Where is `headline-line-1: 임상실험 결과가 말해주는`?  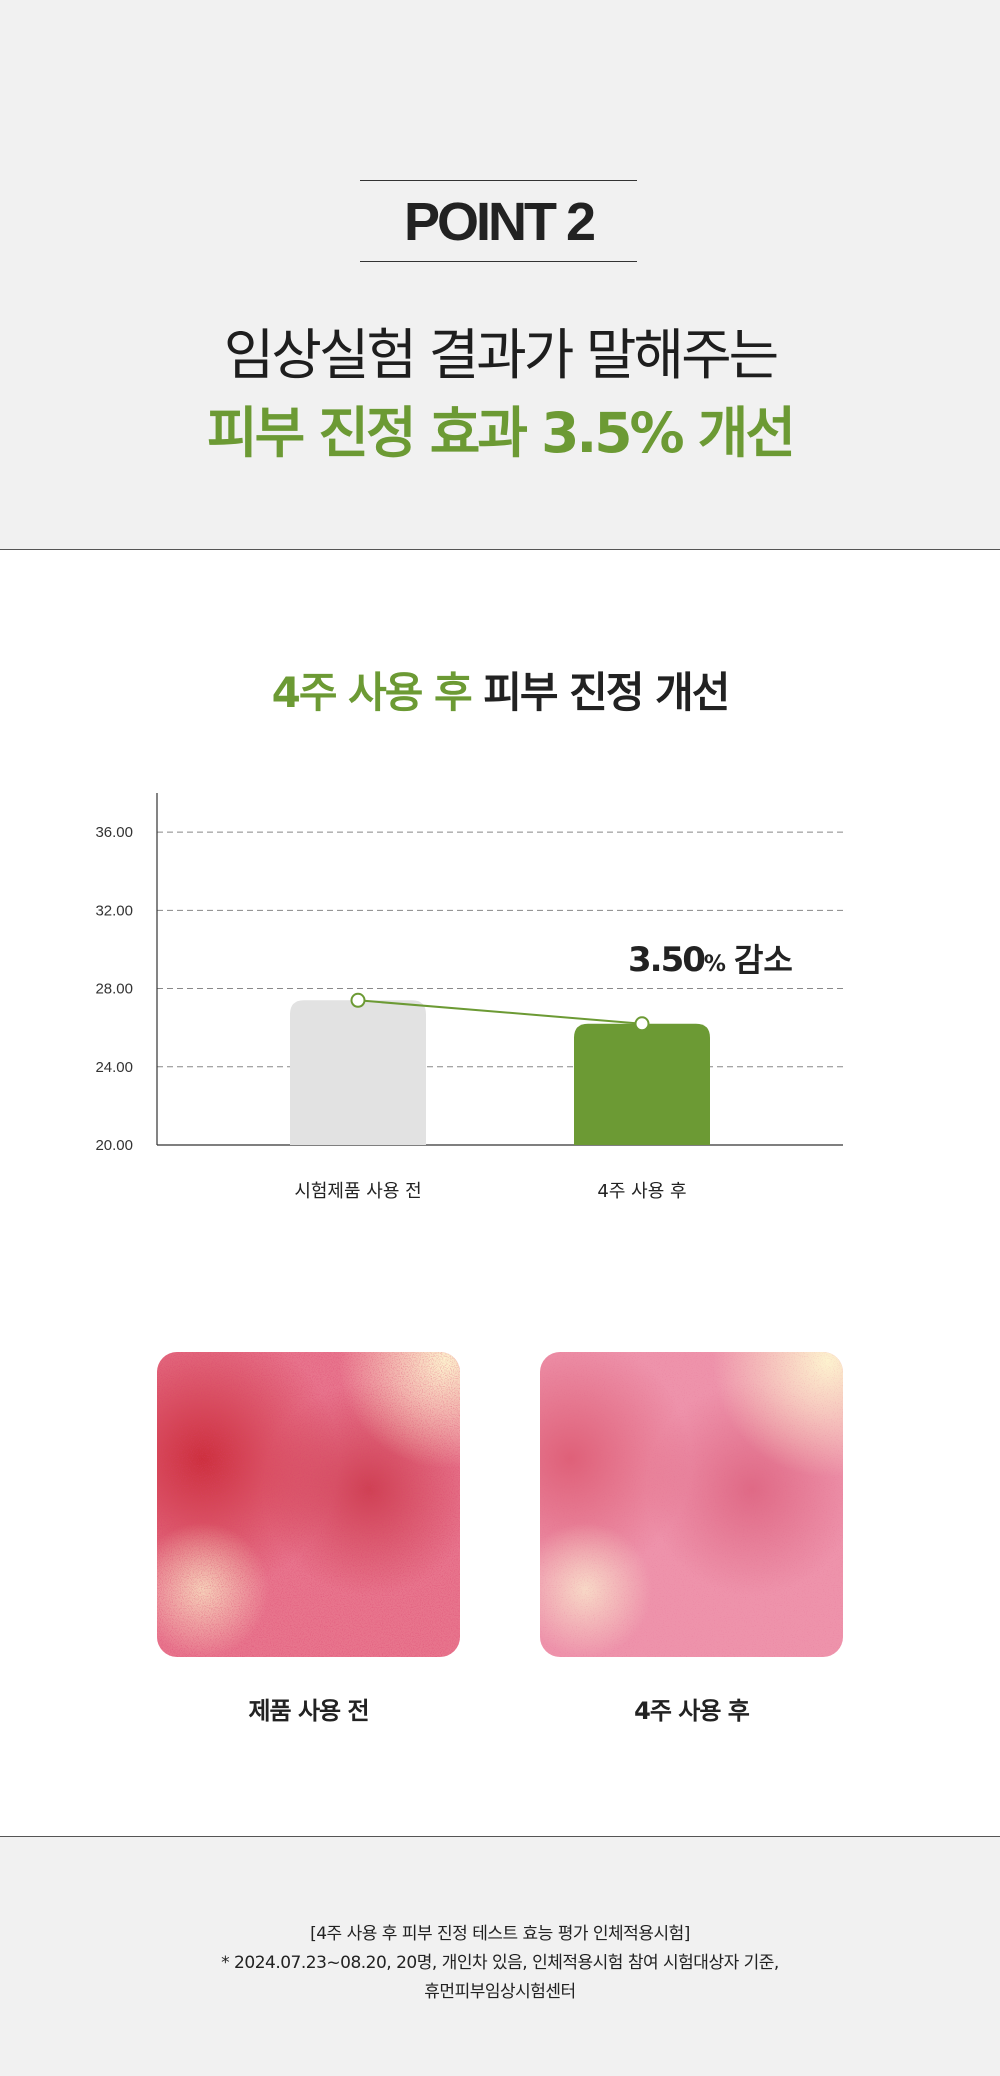 headline-line-1: 임상실험 결과가 말해주는 is located at coordinates (501, 355).